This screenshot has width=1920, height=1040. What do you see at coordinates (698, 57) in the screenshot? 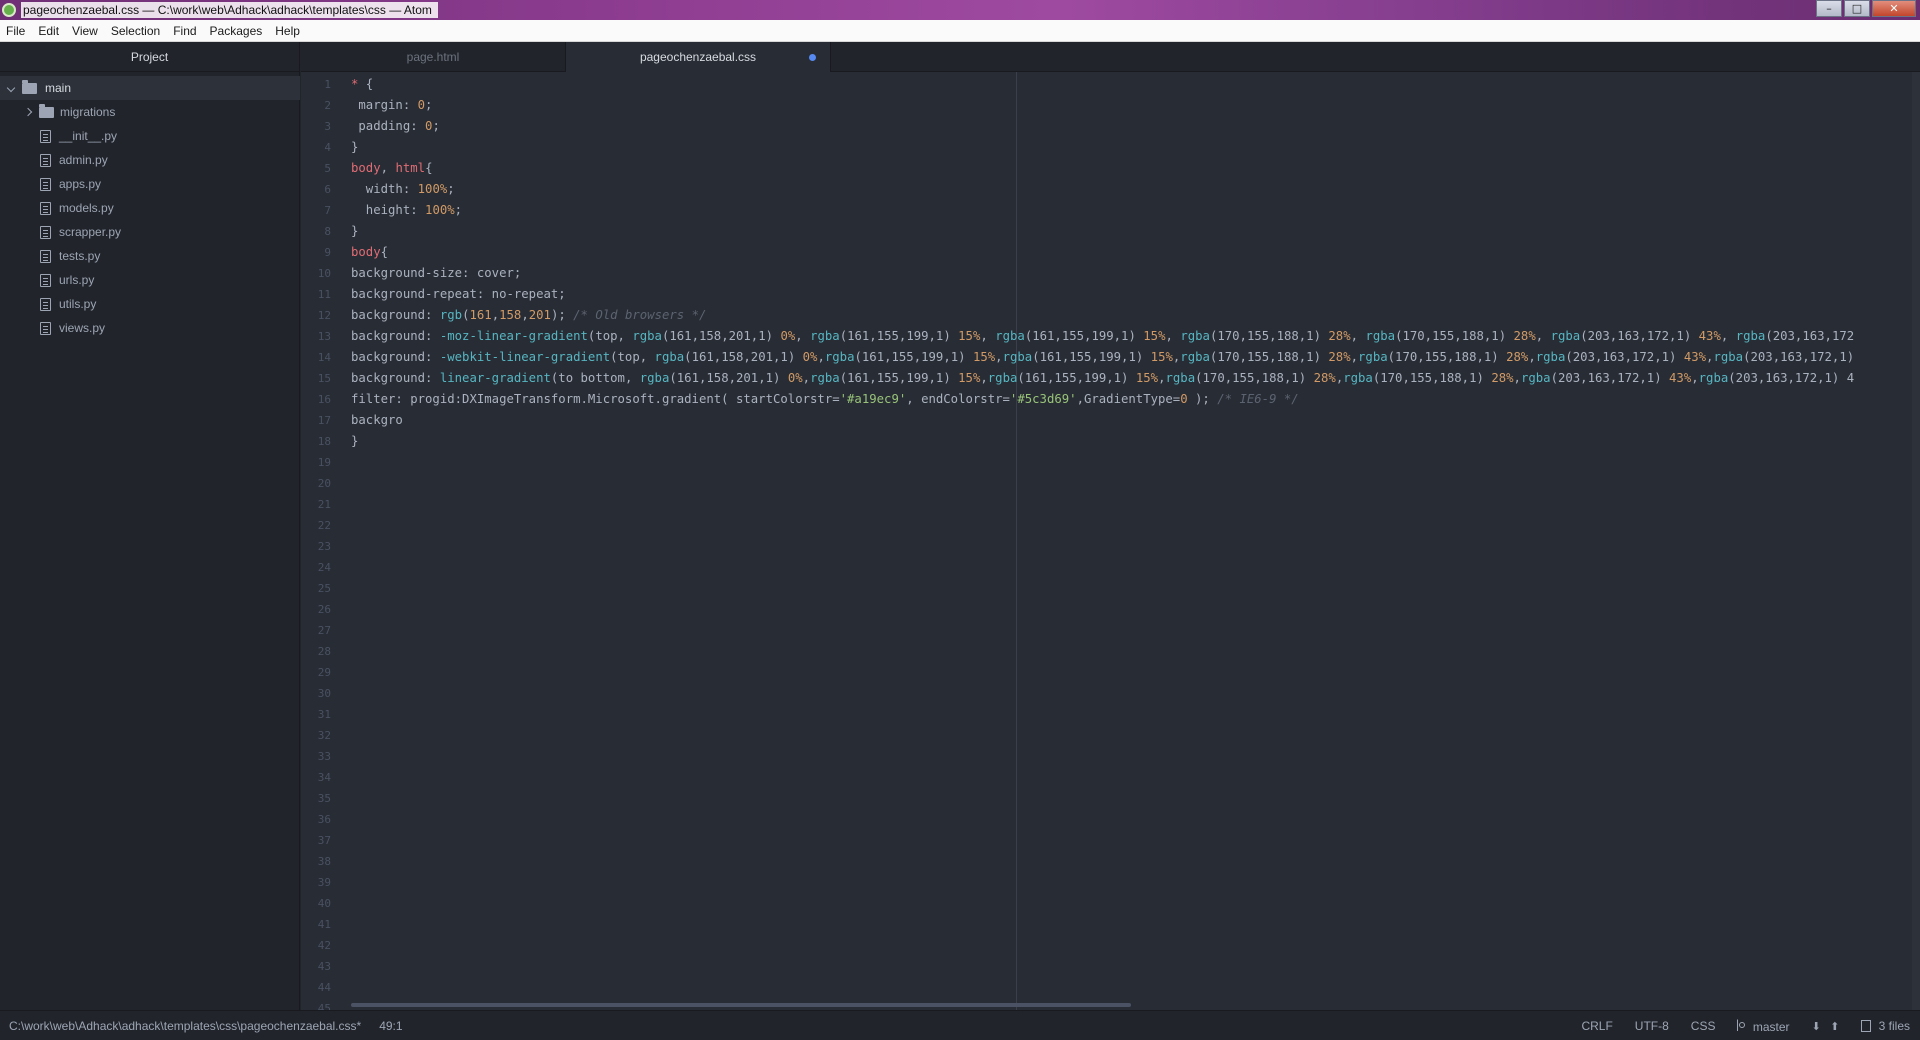
I see `tab-pageochenzaebal-css: pageochenzaebal.css` at bounding box center [698, 57].